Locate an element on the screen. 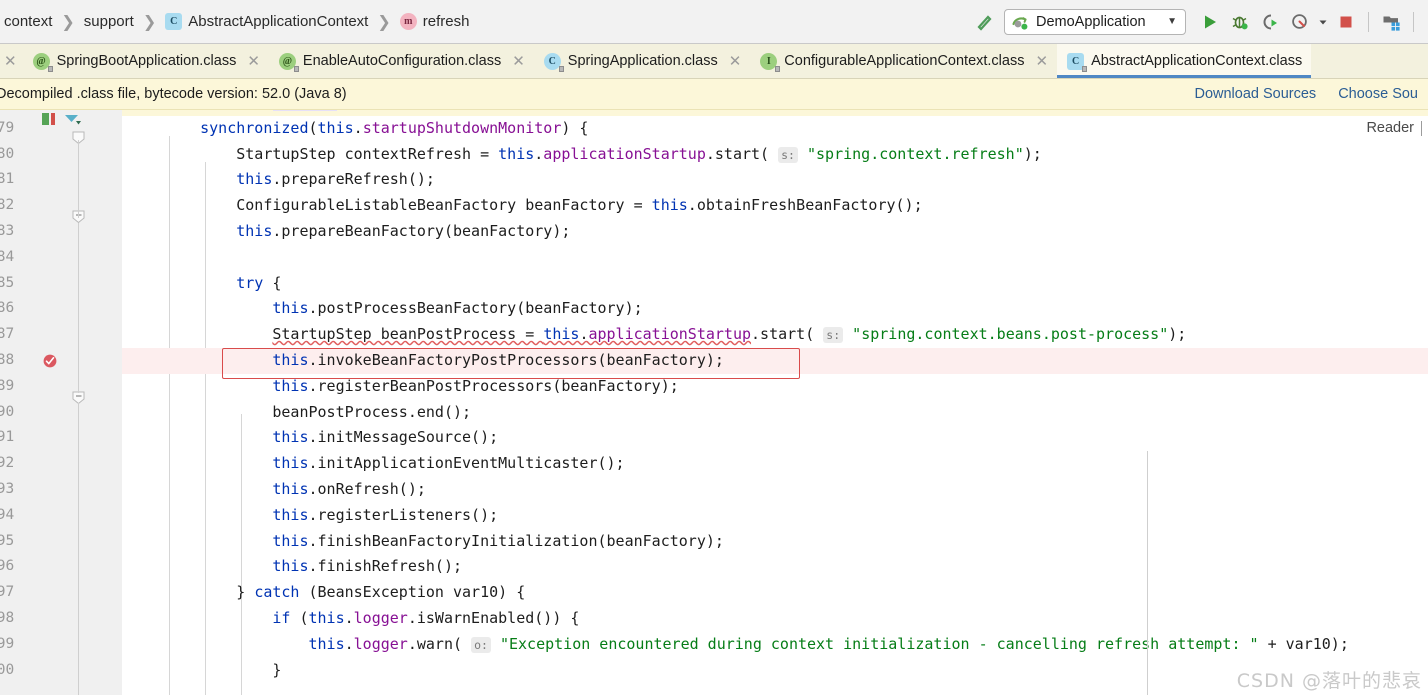  project-structure-button is located at coordinates (1391, 22).